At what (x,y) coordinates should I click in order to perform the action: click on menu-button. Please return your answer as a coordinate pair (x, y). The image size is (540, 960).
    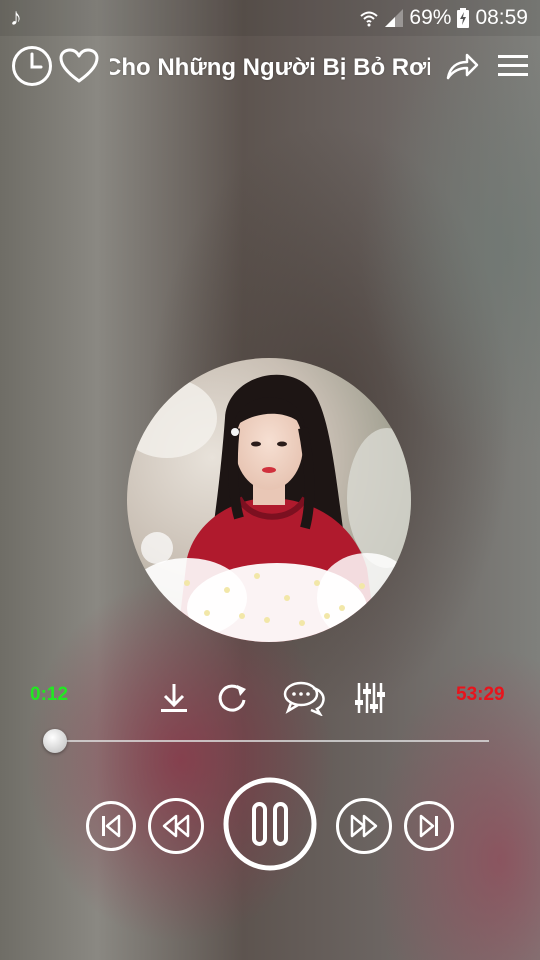
    Looking at the image, I should click on (513, 66).